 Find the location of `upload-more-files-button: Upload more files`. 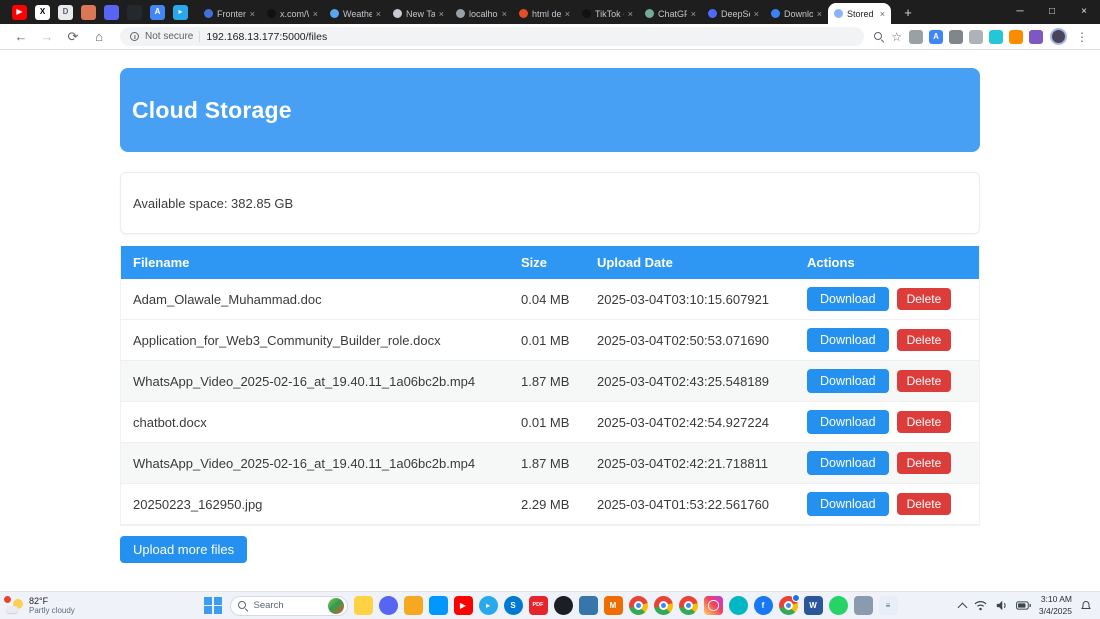

upload-more-files-button: Upload more files is located at coordinates (184, 549).